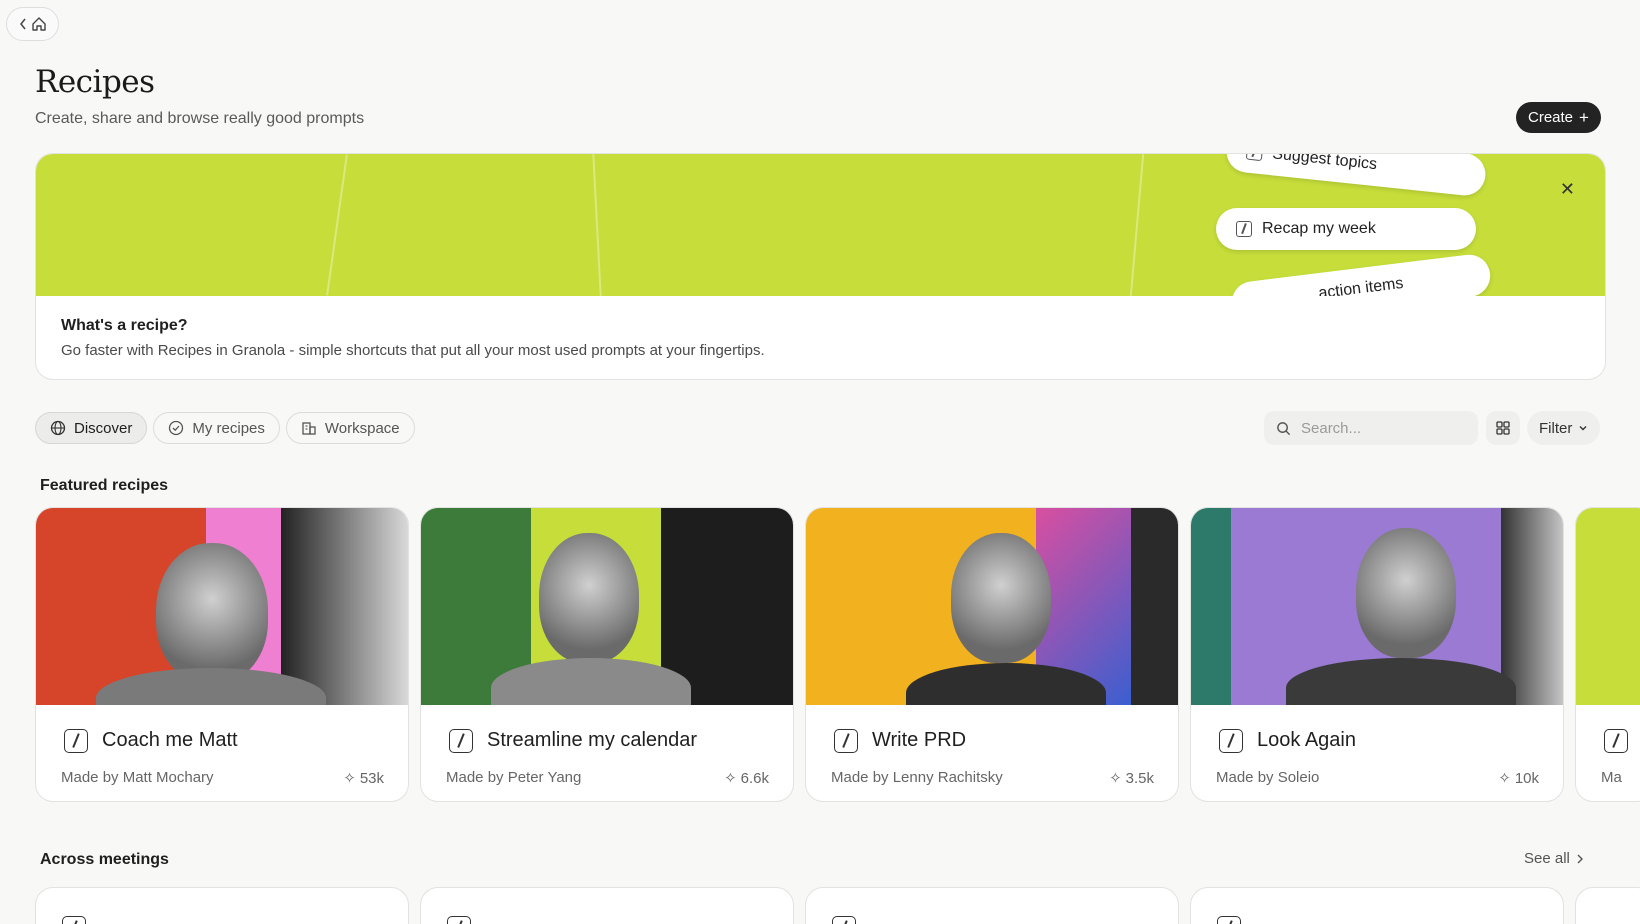 The height and width of the screenshot is (924, 1640). Describe the element at coordinates (1131, 778) in the screenshot. I see `recipe-usage-count: ✧ 3.5k` at that location.